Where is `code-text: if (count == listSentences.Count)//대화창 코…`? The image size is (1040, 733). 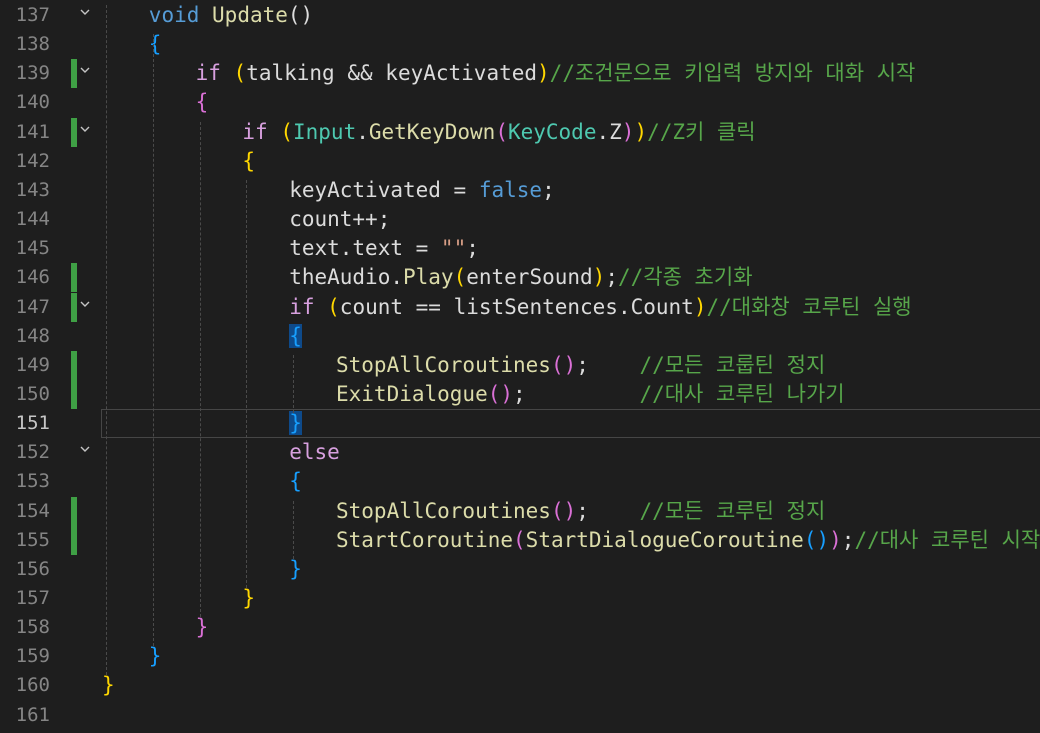 code-text: if (count == listSentences.Count)//대화창 코… is located at coordinates (600, 307).